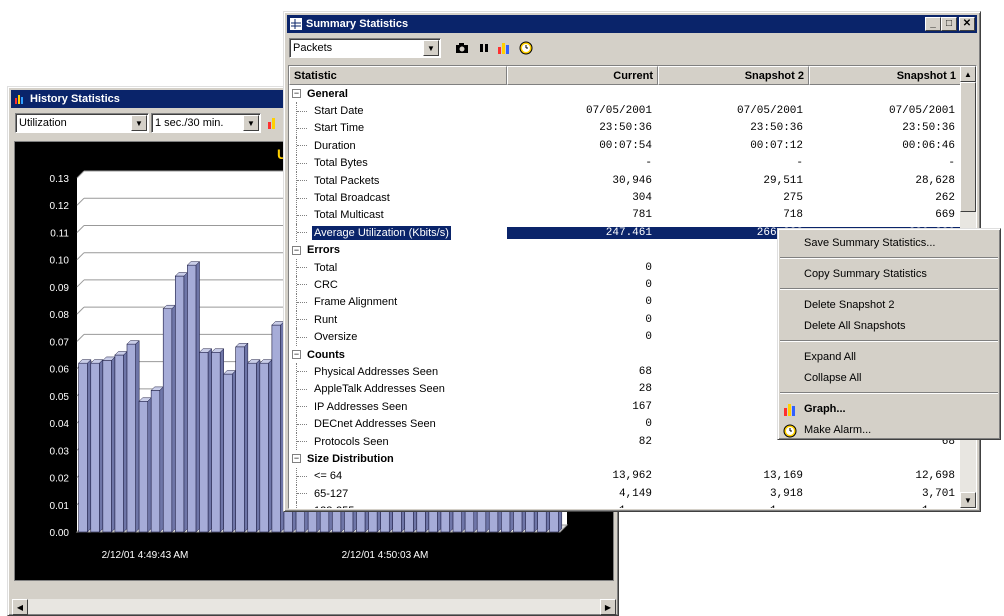 This screenshot has height=616, width=1004. I want to click on value-cell: 12,698, so click(935, 476).